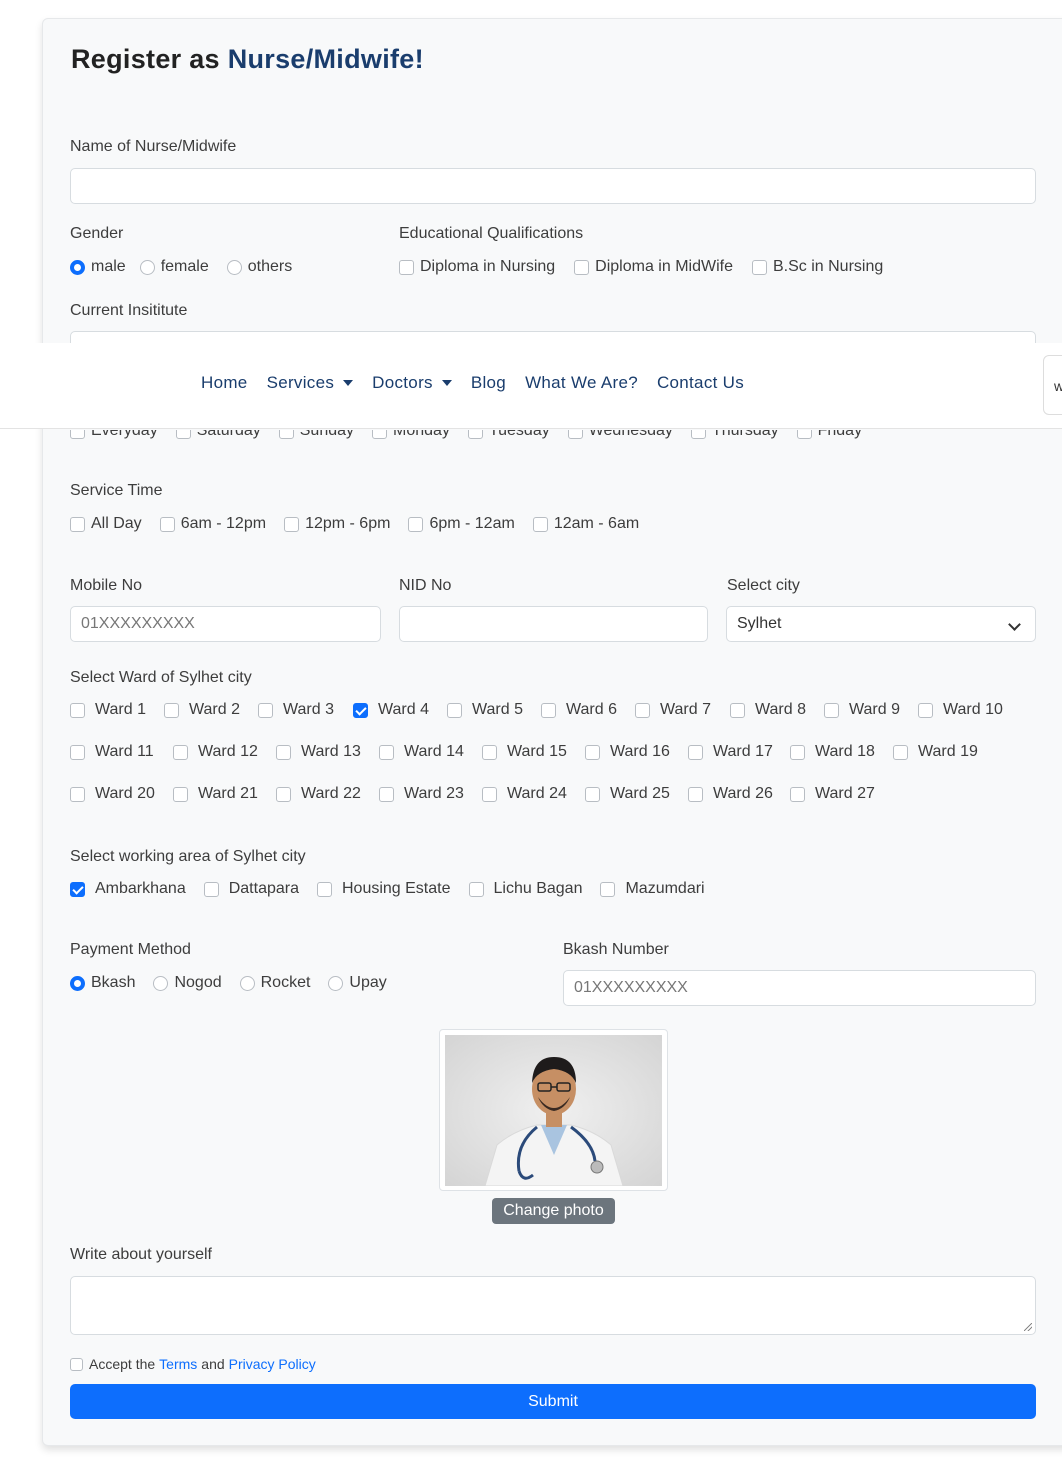 The image size is (1062, 1459). Describe the element at coordinates (98, 267) in the screenshot. I see `gender-option-male: male` at that location.